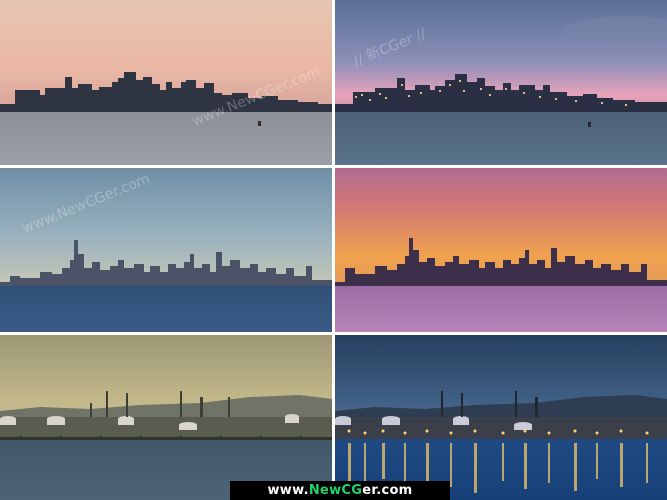 The image size is (667, 500). Describe the element at coordinates (352, 490) in the screenshot. I see `footer-brand-cg: CG` at that location.